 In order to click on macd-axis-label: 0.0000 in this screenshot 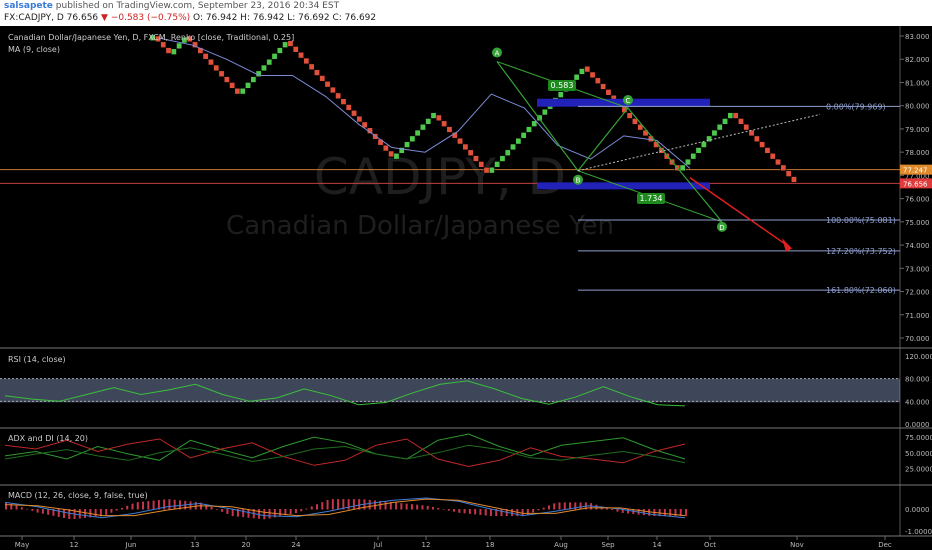, I will do `click(917, 510)`.